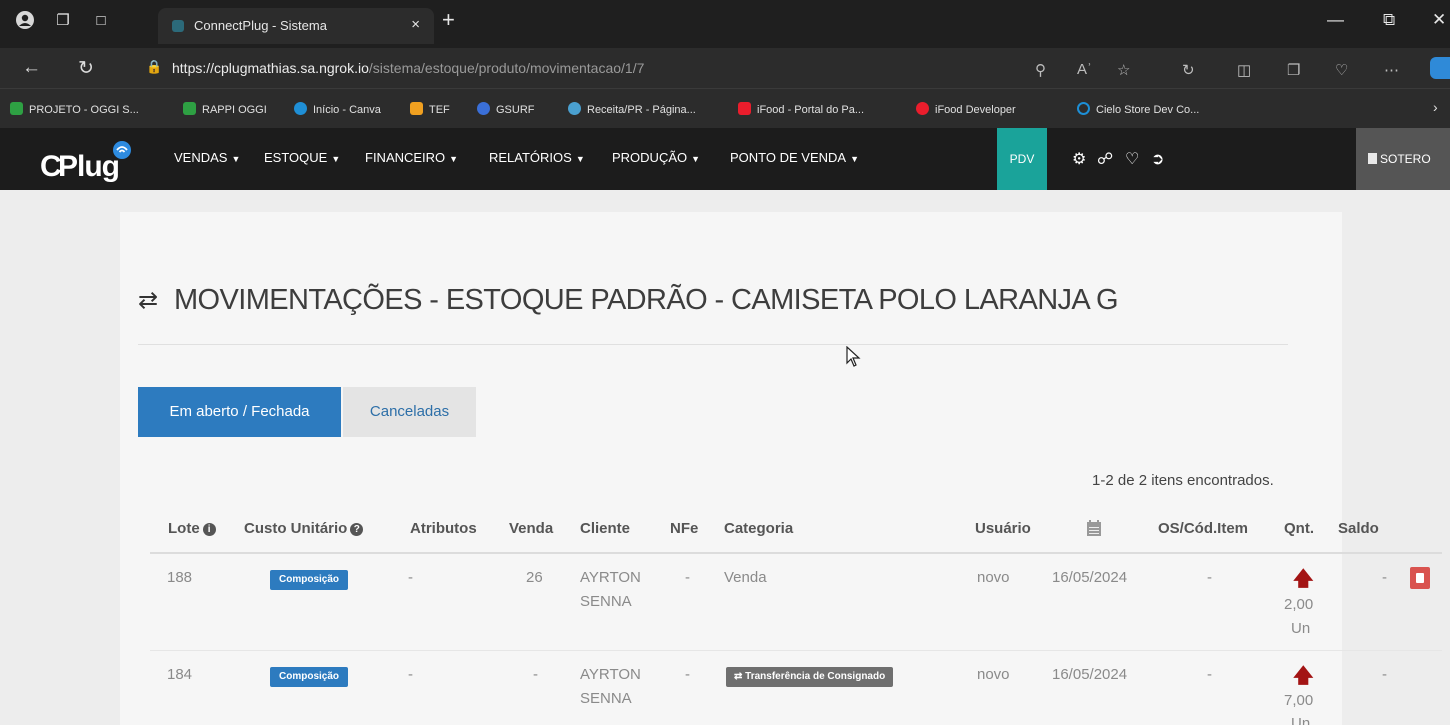 Image resolution: width=1450 pixels, height=725 pixels. What do you see at coordinates (531, 528) in the screenshot?
I see `col-venda: Venda` at bounding box center [531, 528].